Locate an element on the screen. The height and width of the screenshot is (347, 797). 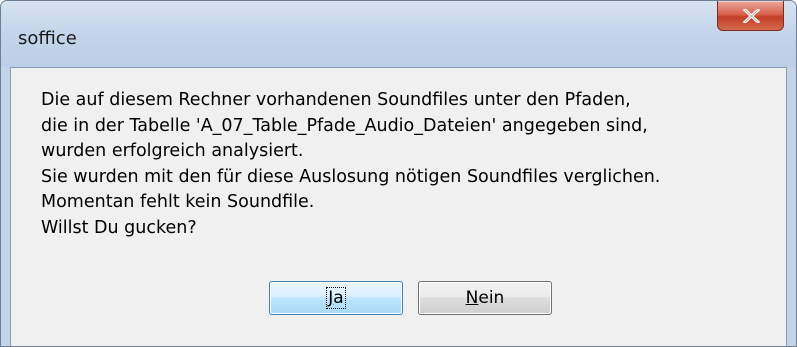
yes-button-label: Ja is located at coordinates (336, 298).